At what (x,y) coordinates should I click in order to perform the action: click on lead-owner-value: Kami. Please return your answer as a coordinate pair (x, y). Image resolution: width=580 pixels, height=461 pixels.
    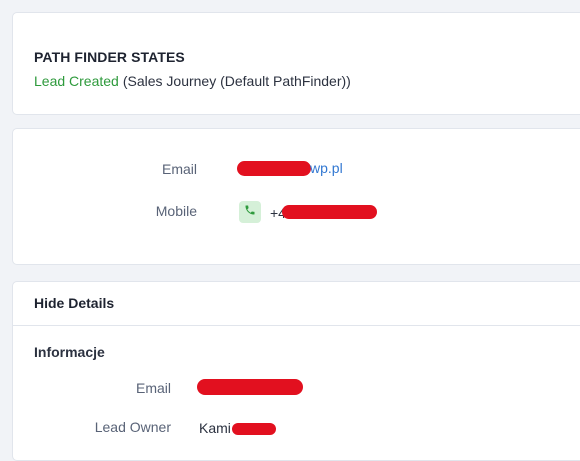
    Looking at the image, I should click on (215, 428).